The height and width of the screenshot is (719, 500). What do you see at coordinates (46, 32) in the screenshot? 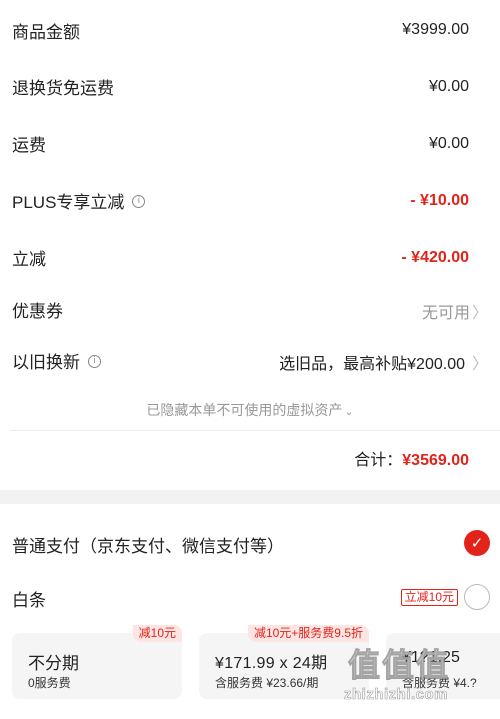
I see `goods-amount-label: 商品金额` at bounding box center [46, 32].